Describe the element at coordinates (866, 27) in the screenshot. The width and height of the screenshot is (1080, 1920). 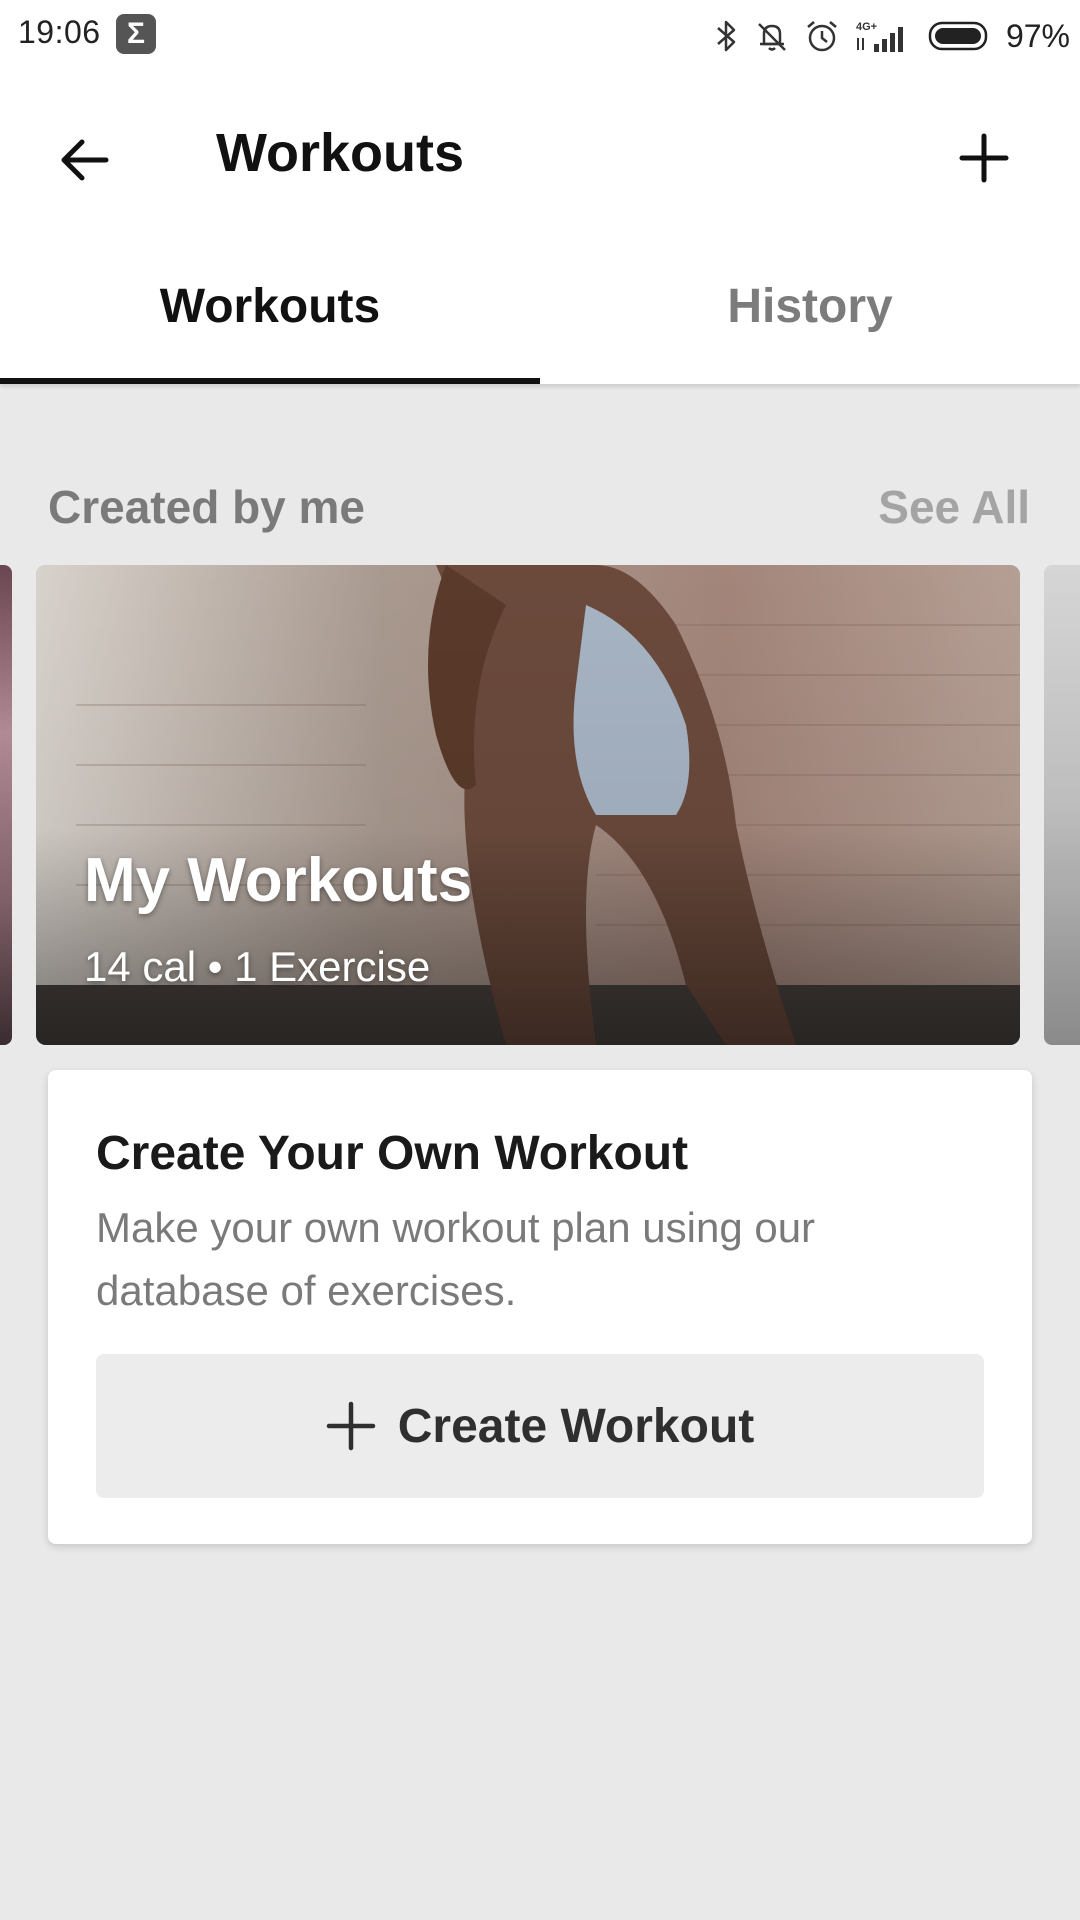
I see `svg-text: 4G+` at that location.